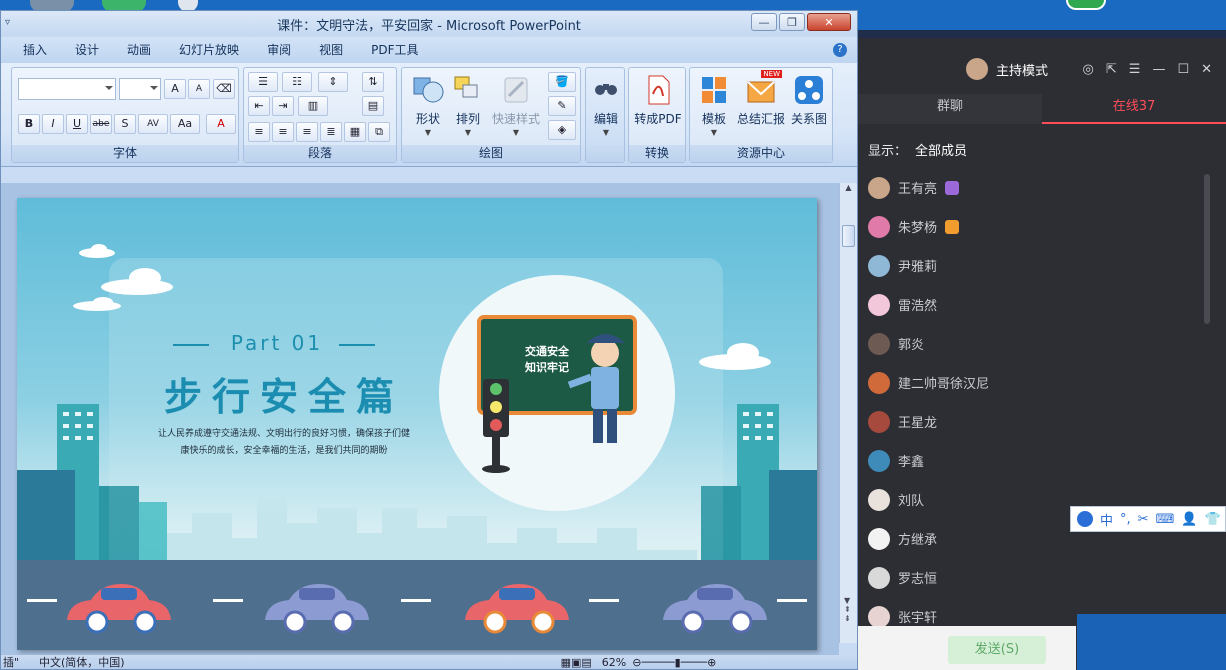 This screenshot has width=1226, height=670. What do you see at coordinates (1033, 421) in the screenshot?
I see `member-row: 王星龙` at bounding box center [1033, 421].